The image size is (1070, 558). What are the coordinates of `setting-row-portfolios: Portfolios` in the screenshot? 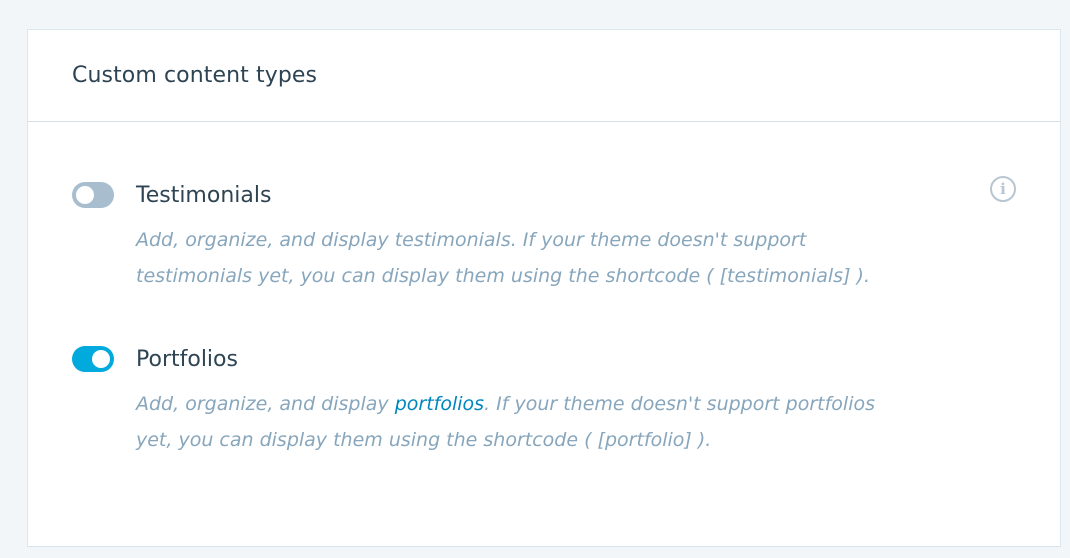 It's located at (522, 359).